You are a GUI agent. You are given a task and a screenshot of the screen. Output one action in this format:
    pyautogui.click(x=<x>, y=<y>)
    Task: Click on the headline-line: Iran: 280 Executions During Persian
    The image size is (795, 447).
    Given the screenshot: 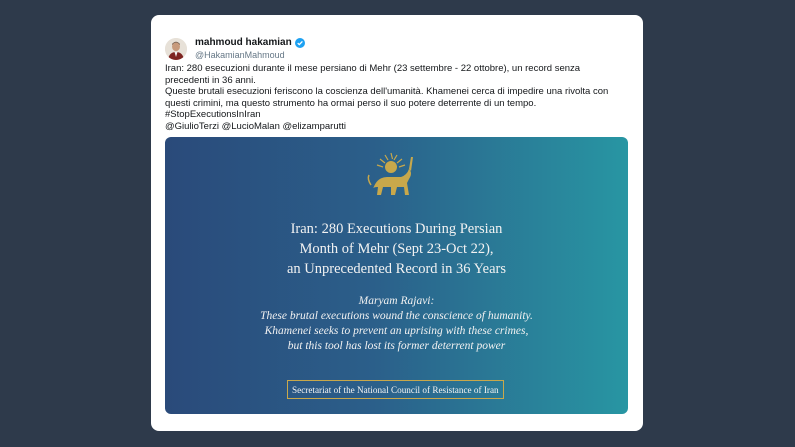 What is the action you would take?
    pyautogui.click(x=396, y=229)
    